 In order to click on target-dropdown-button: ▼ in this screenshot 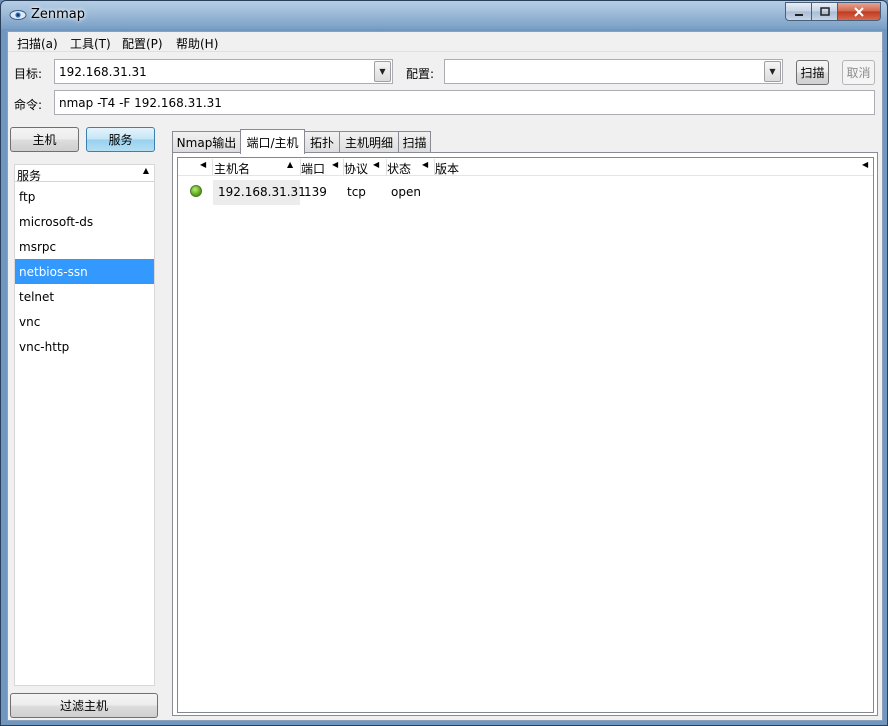, I will do `click(382, 71)`.